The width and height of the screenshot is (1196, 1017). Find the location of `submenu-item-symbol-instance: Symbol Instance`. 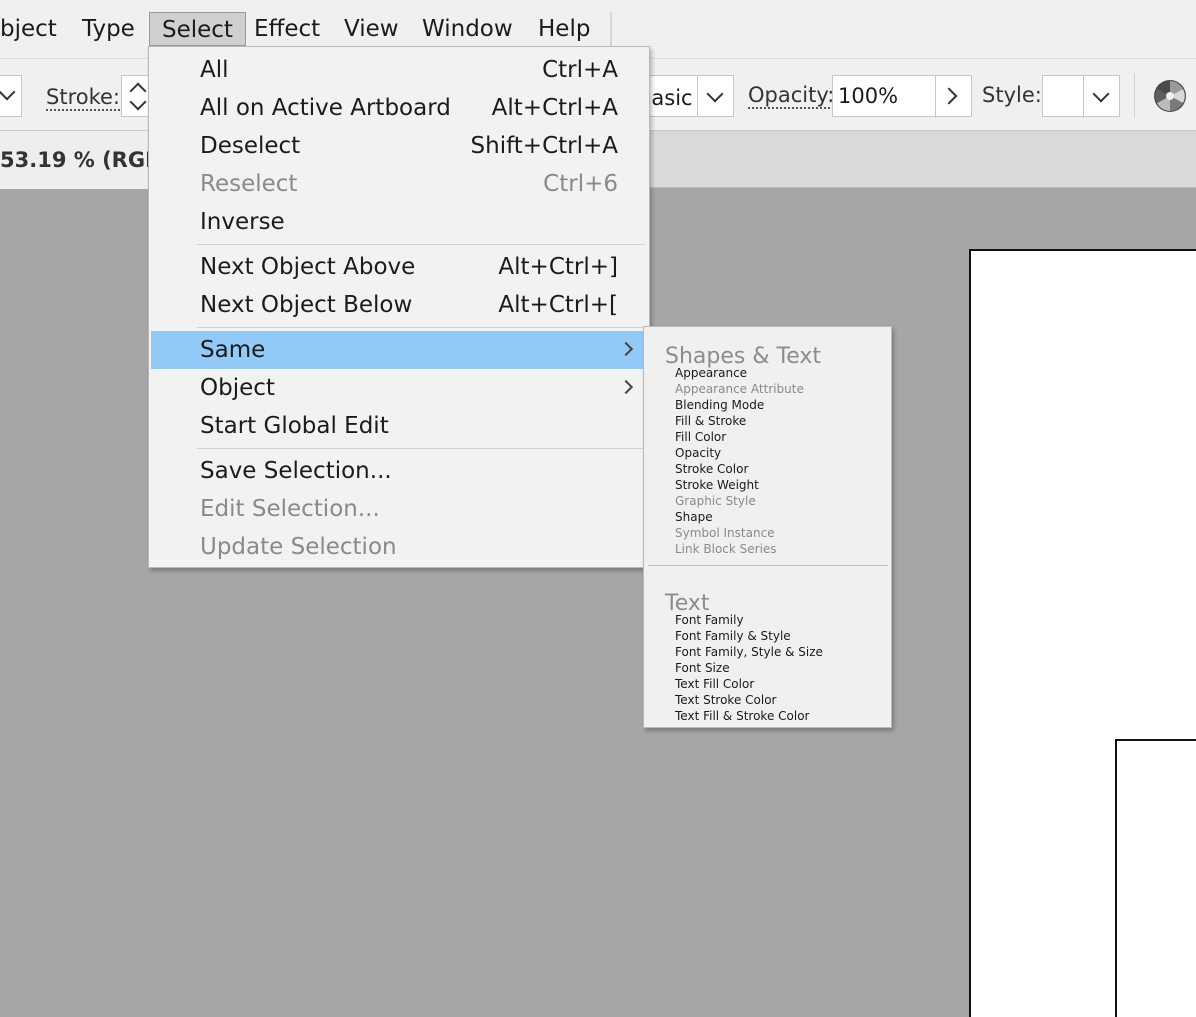

submenu-item-symbol-instance: Symbol Instance is located at coordinates (725, 533).